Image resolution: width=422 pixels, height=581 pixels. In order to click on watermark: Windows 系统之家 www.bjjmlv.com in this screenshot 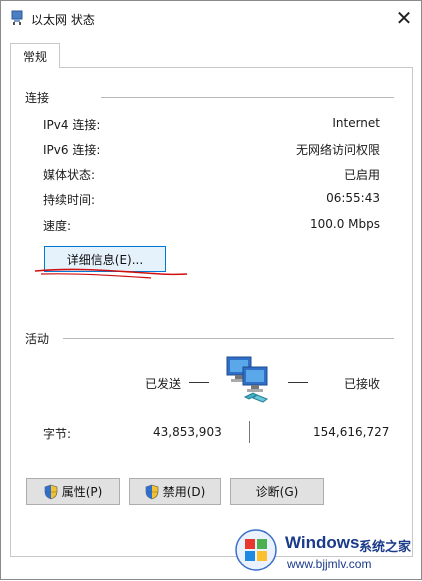, I will do `click(324, 552)`.